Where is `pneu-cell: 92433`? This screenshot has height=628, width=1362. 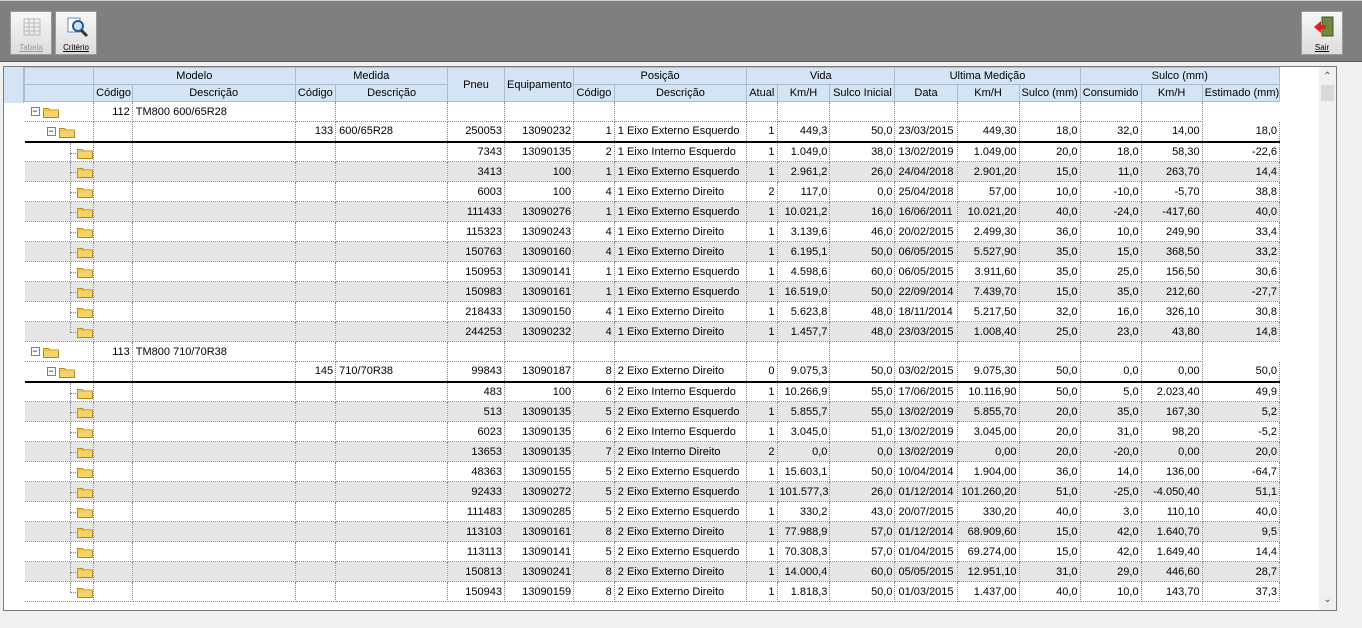
pneu-cell: 92433 is located at coordinates (476, 491).